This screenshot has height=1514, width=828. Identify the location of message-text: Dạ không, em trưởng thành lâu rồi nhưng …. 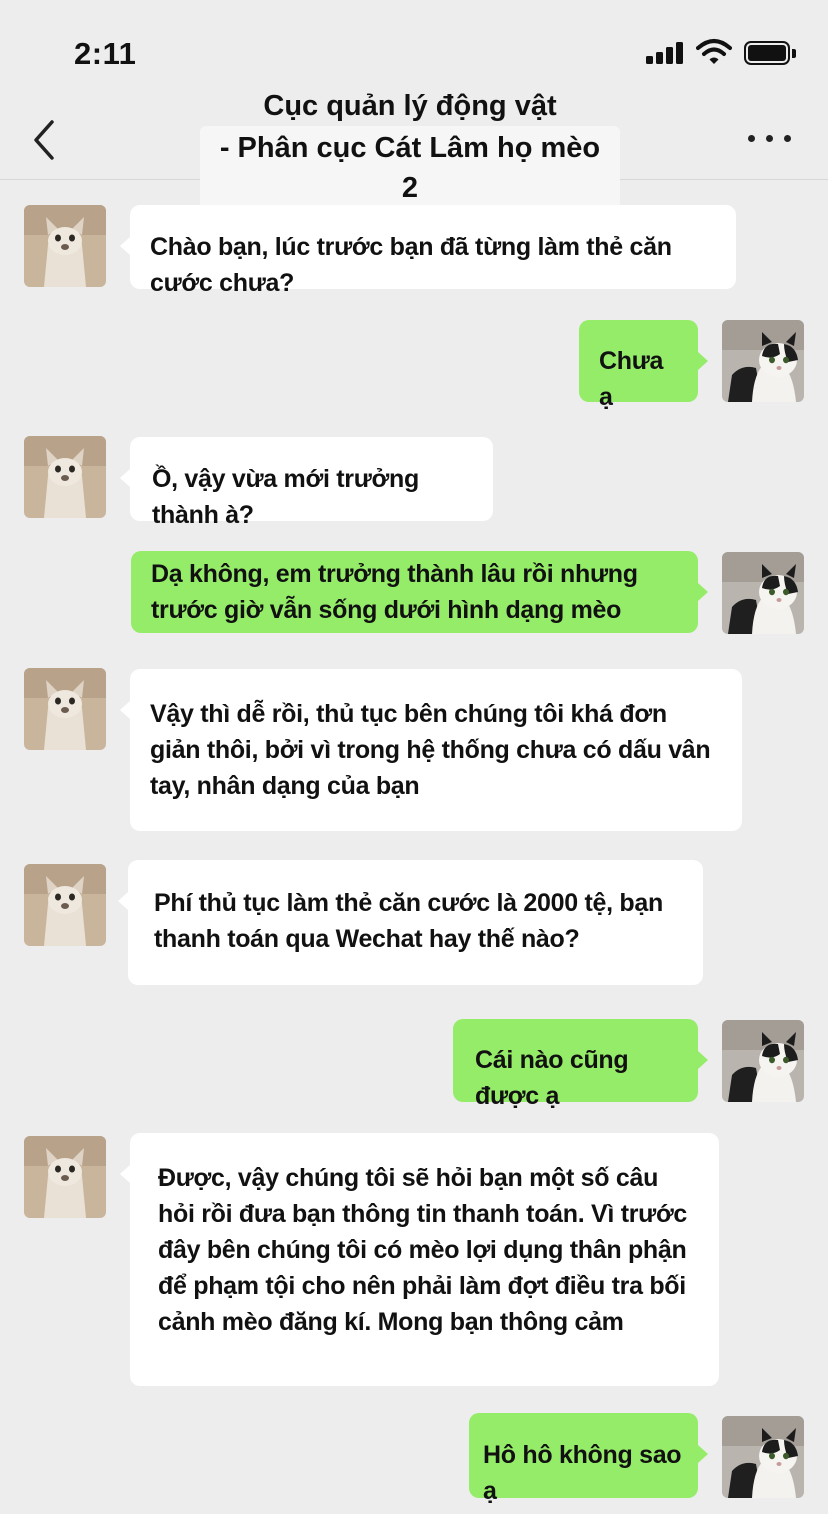
(394, 592).